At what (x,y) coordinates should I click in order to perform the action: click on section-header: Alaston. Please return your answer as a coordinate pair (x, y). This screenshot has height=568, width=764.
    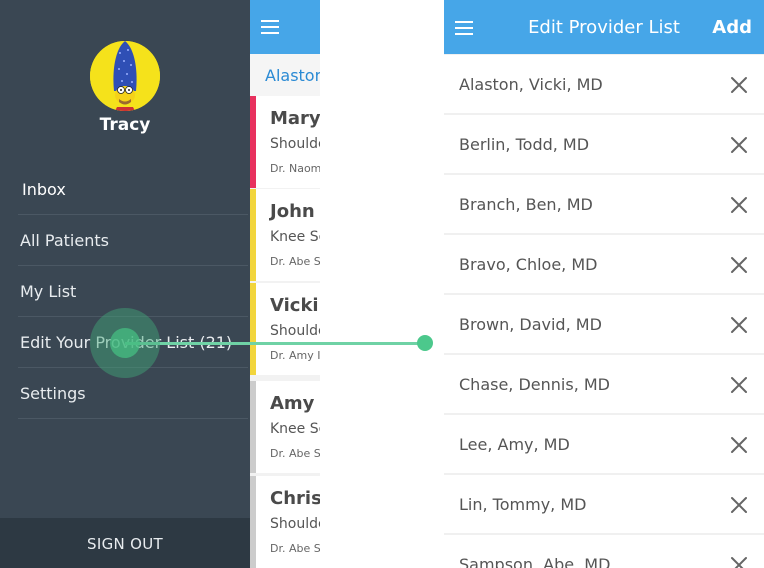
    Looking at the image, I should click on (285, 75).